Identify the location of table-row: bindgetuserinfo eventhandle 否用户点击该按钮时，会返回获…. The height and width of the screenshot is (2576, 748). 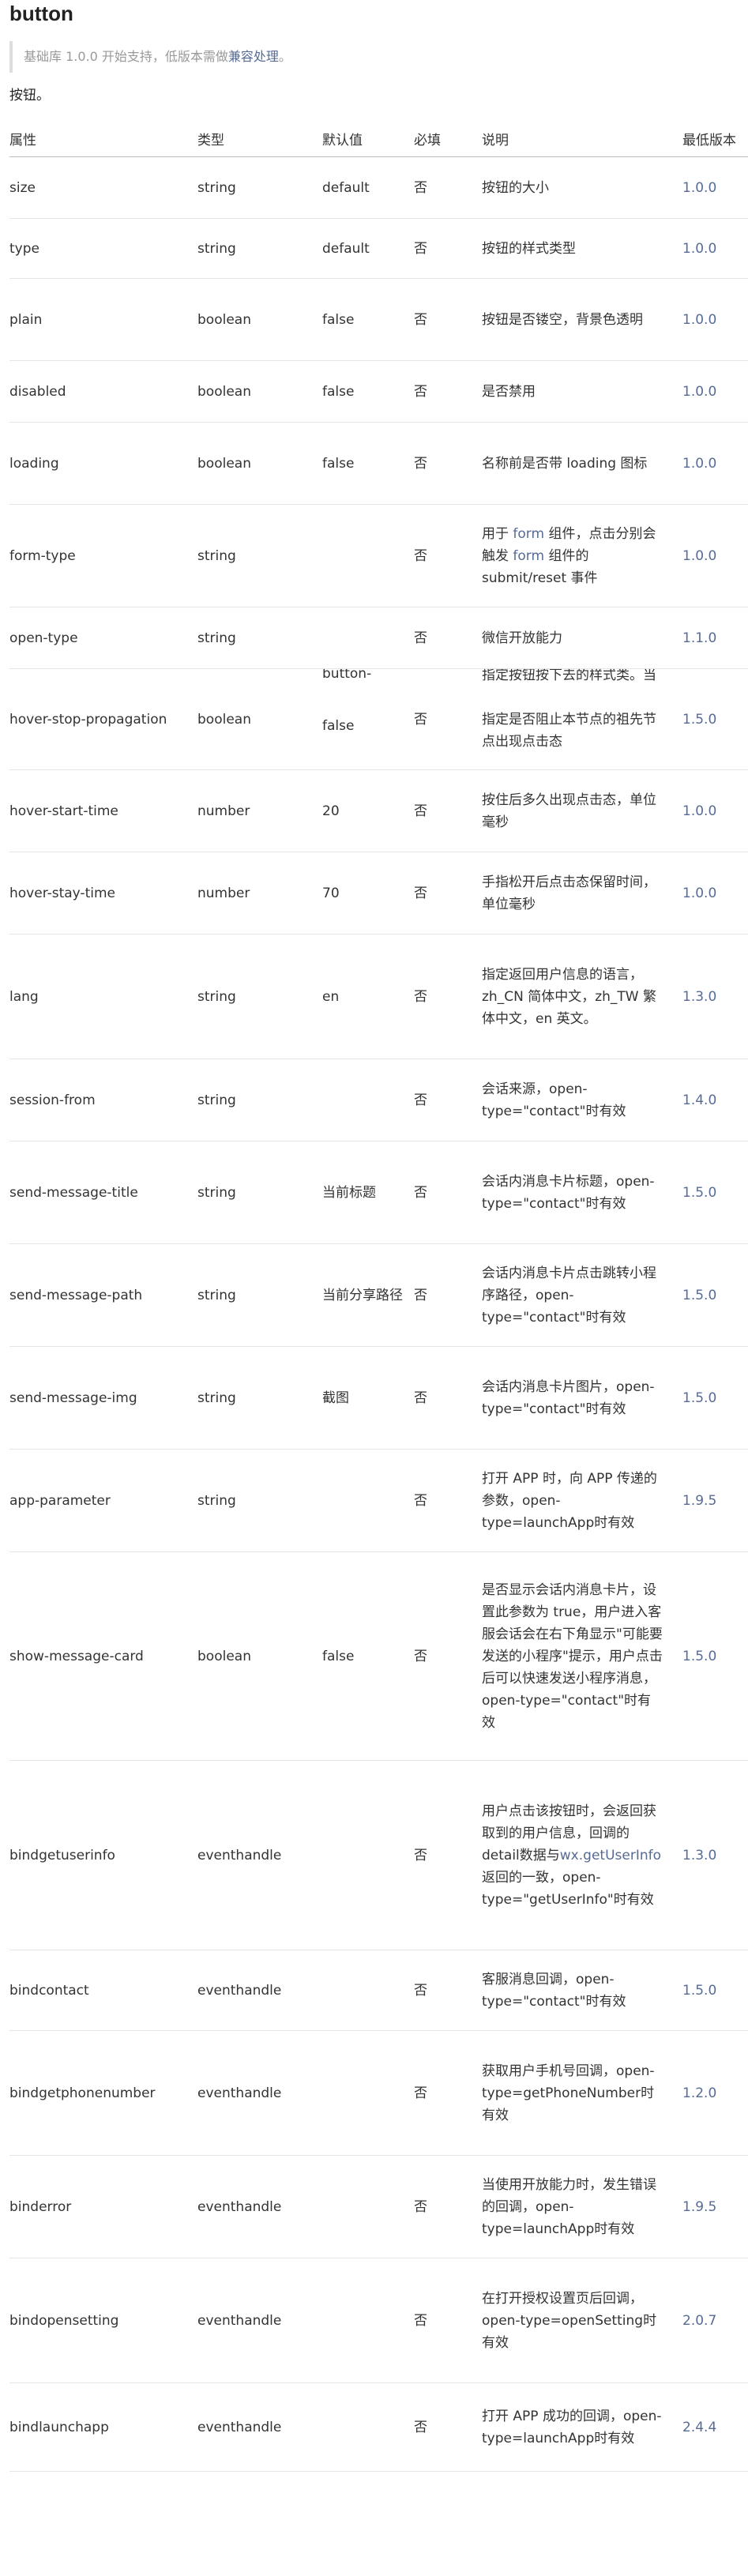
(379, 1855).